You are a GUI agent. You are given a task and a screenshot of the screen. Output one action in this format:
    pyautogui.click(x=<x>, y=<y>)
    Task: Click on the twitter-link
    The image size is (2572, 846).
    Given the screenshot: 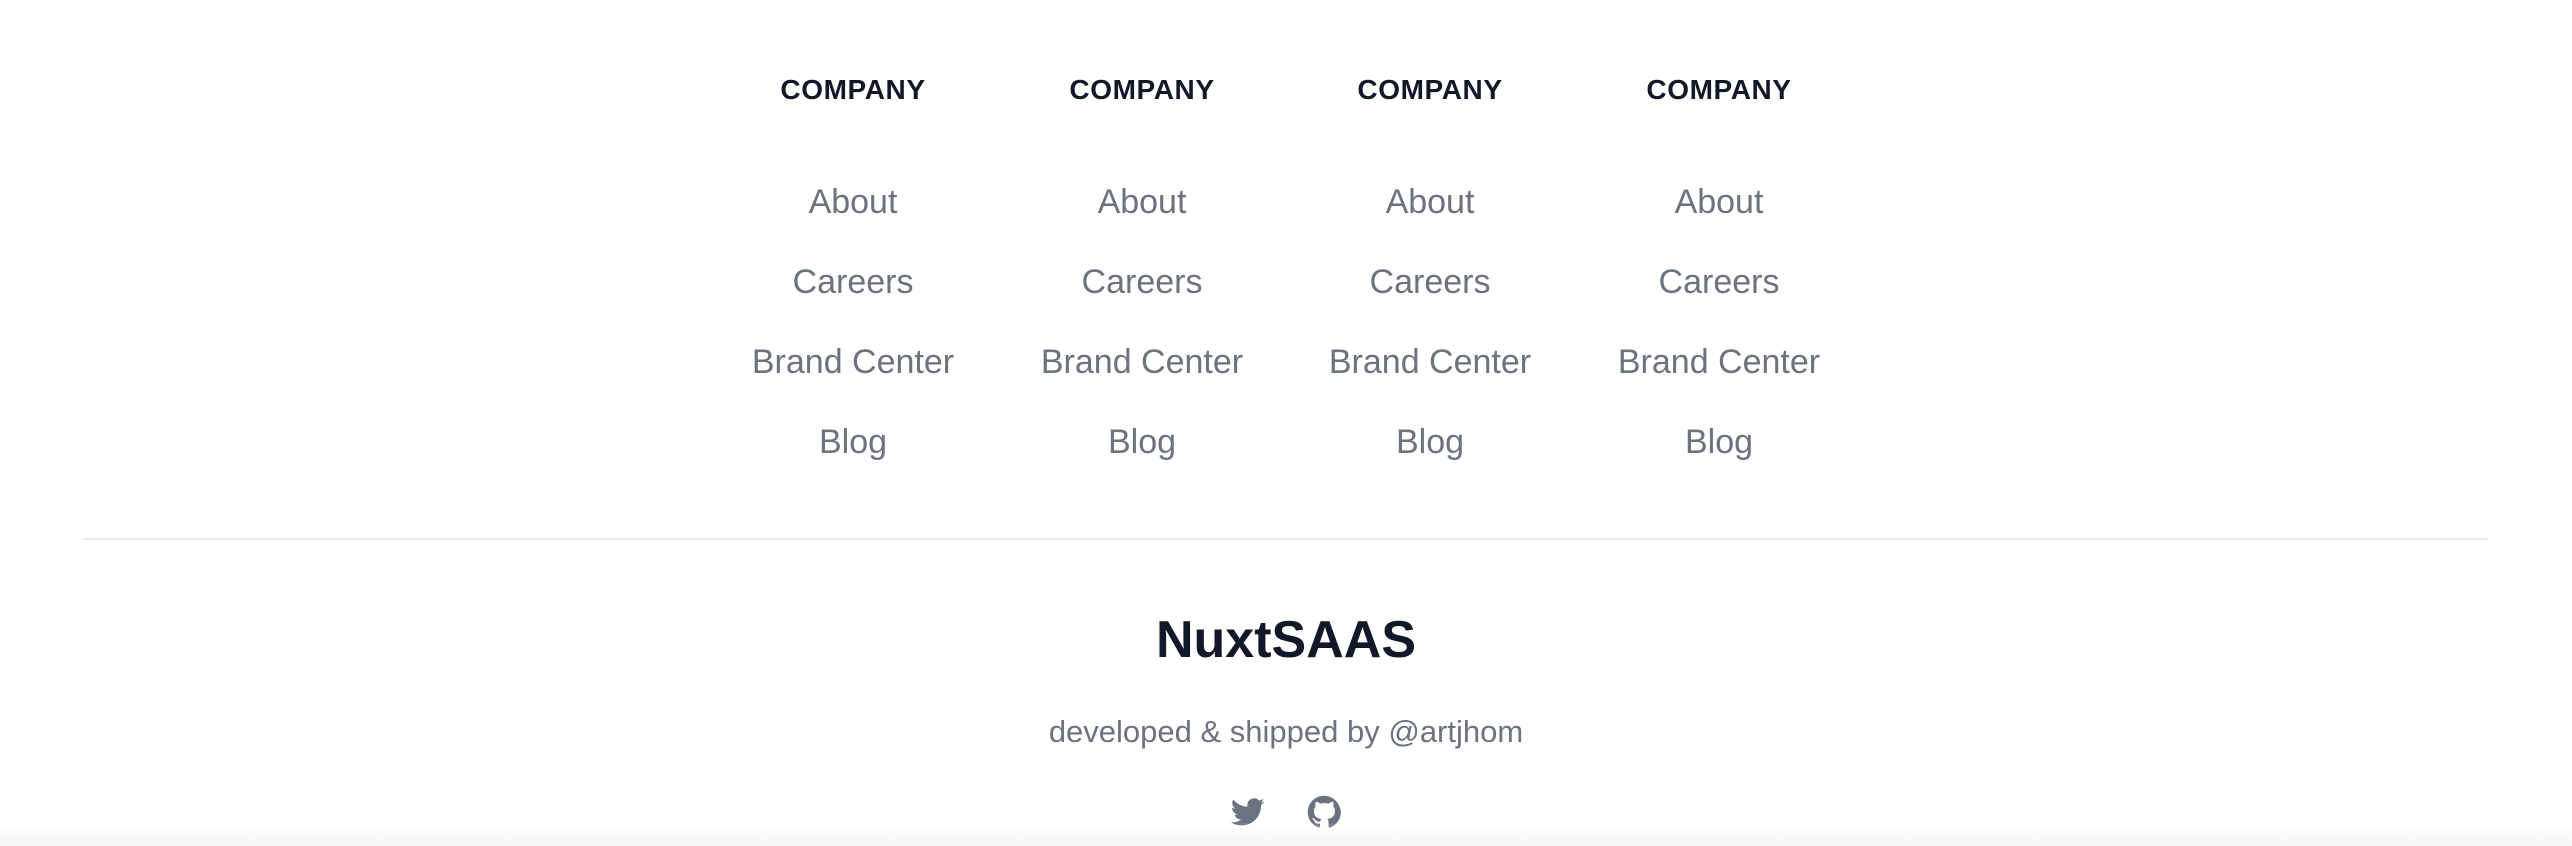 What is the action you would take?
    pyautogui.click(x=1248, y=812)
    